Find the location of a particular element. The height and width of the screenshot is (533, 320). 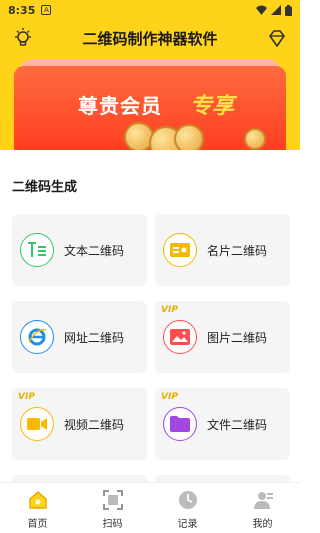

tab-home: 首页 is located at coordinates (37, 508).